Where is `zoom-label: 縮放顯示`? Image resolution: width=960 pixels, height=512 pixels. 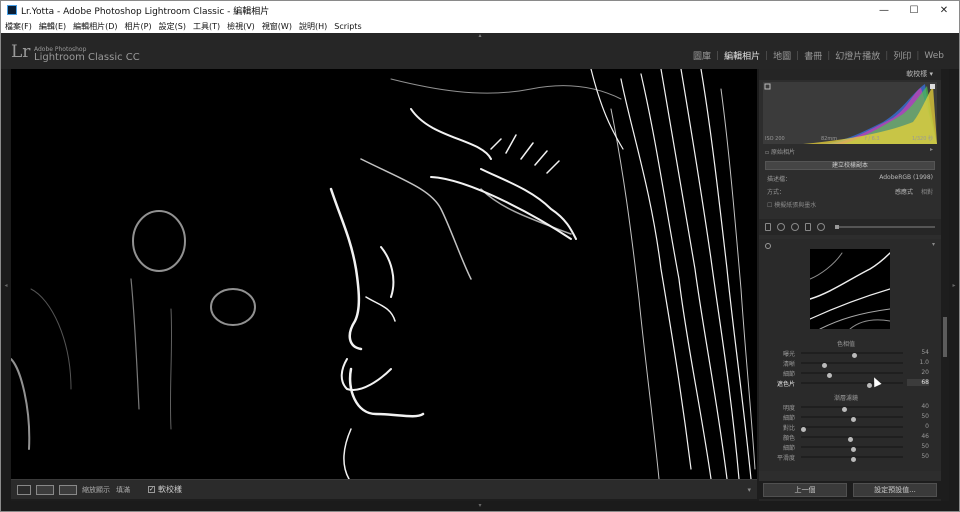
zoom-label: 縮放顯示 is located at coordinates (96, 490).